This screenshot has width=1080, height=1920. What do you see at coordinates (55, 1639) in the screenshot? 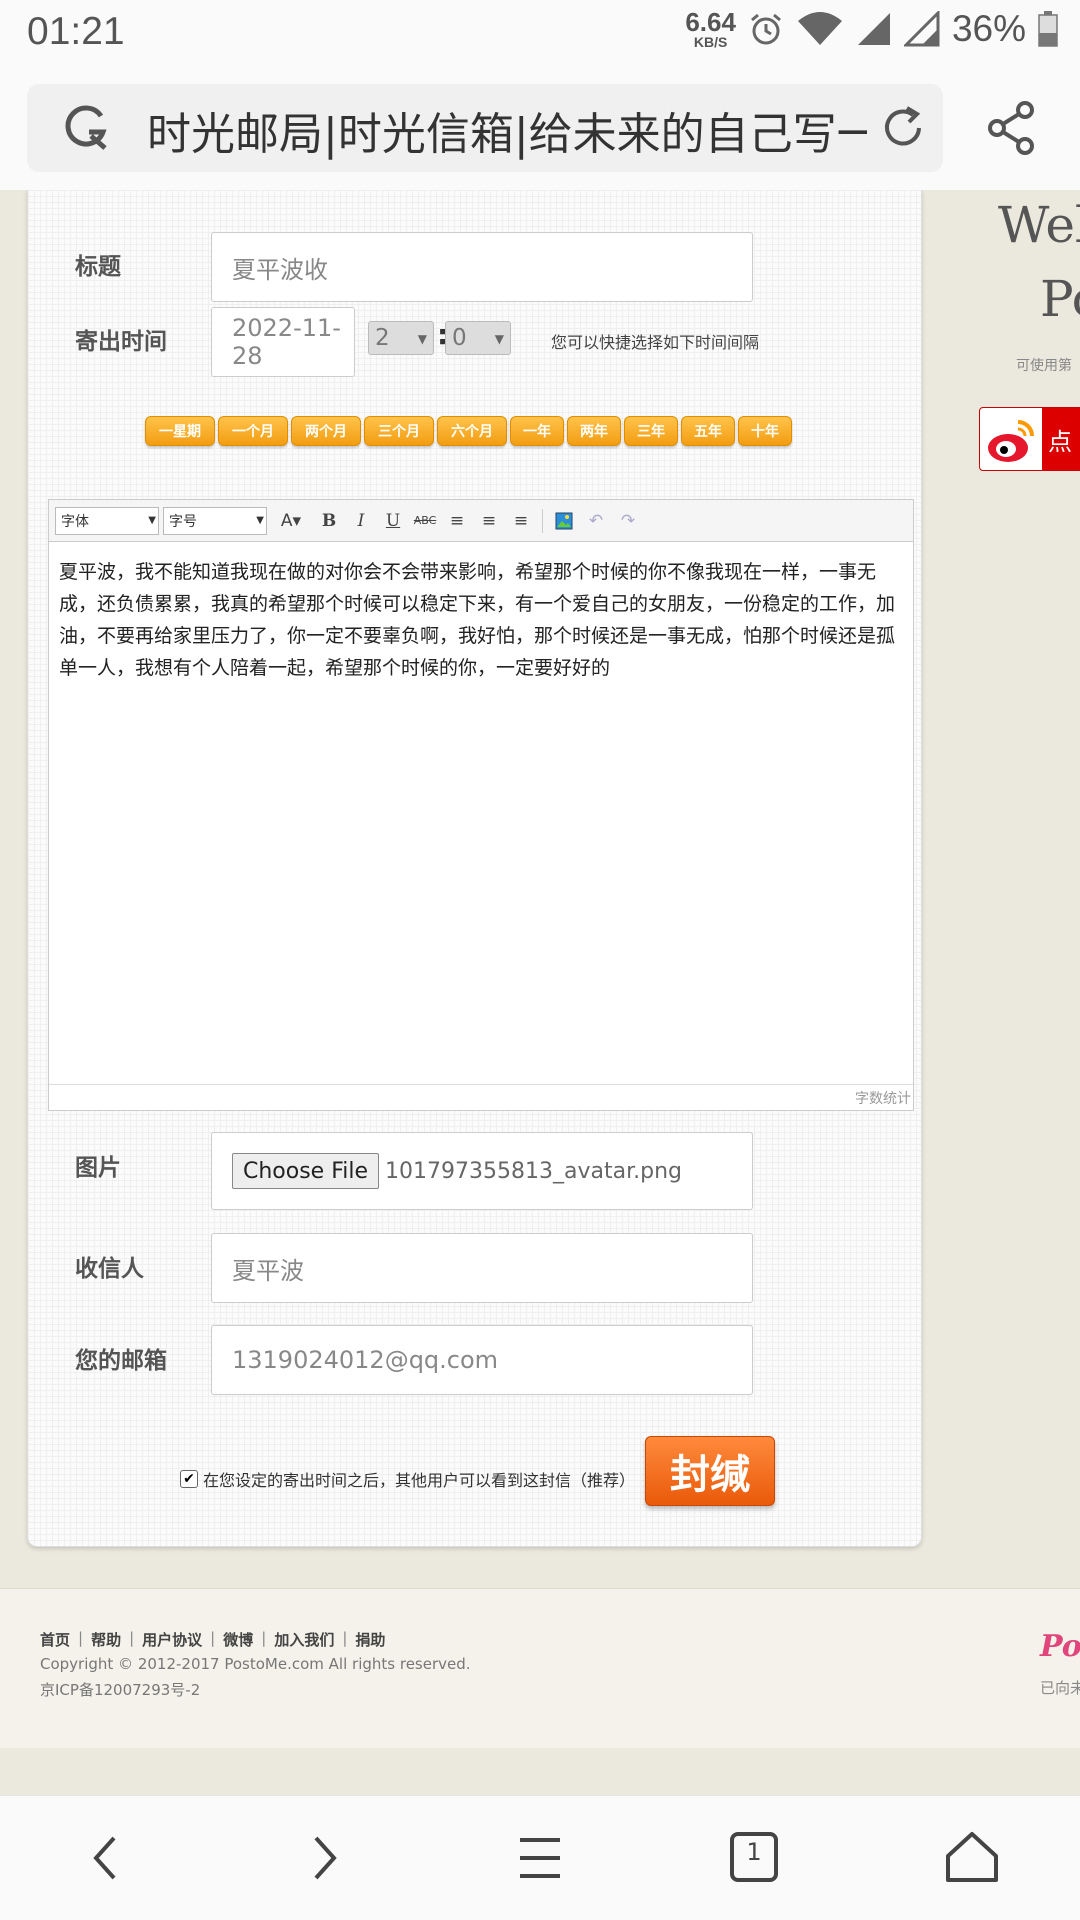
I see `footer-link-home: 首页` at bounding box center [55, 1639].